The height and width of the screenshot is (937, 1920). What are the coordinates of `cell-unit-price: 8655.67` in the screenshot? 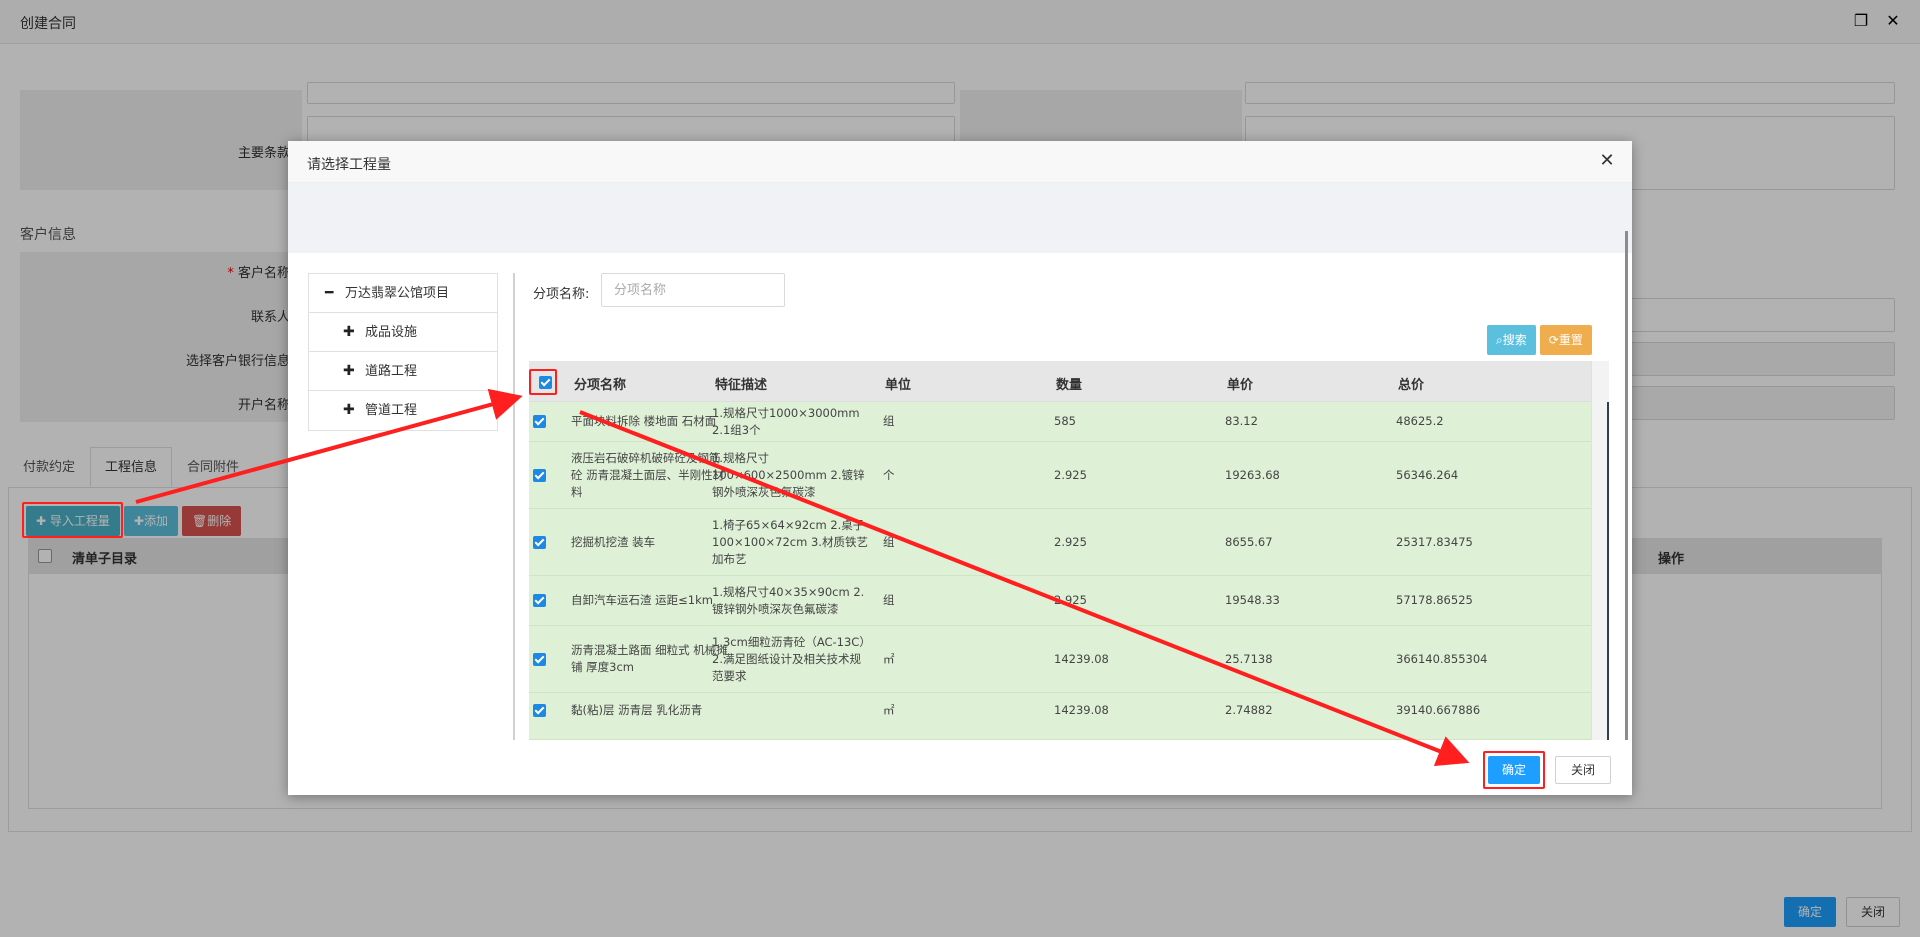 It's located at (1249, 542).